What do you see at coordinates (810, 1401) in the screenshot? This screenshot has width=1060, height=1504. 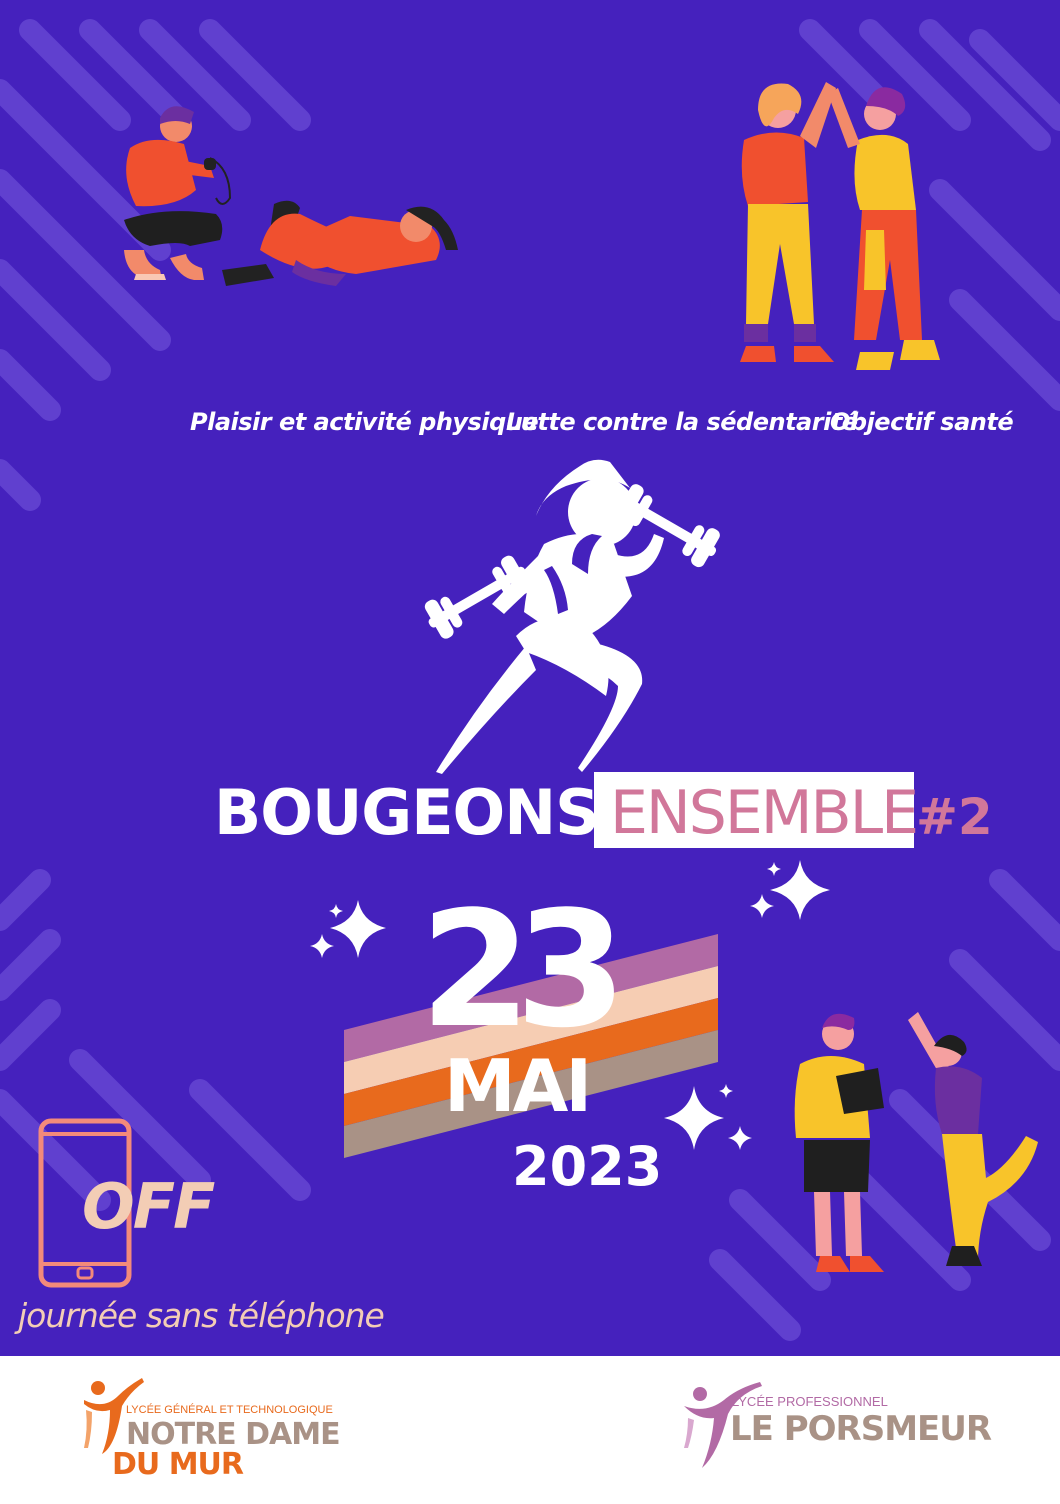 I see `le-porsmeur-subtitle: LYCÉE PROFESSIONNEL` at bounding box center [810, 1401].